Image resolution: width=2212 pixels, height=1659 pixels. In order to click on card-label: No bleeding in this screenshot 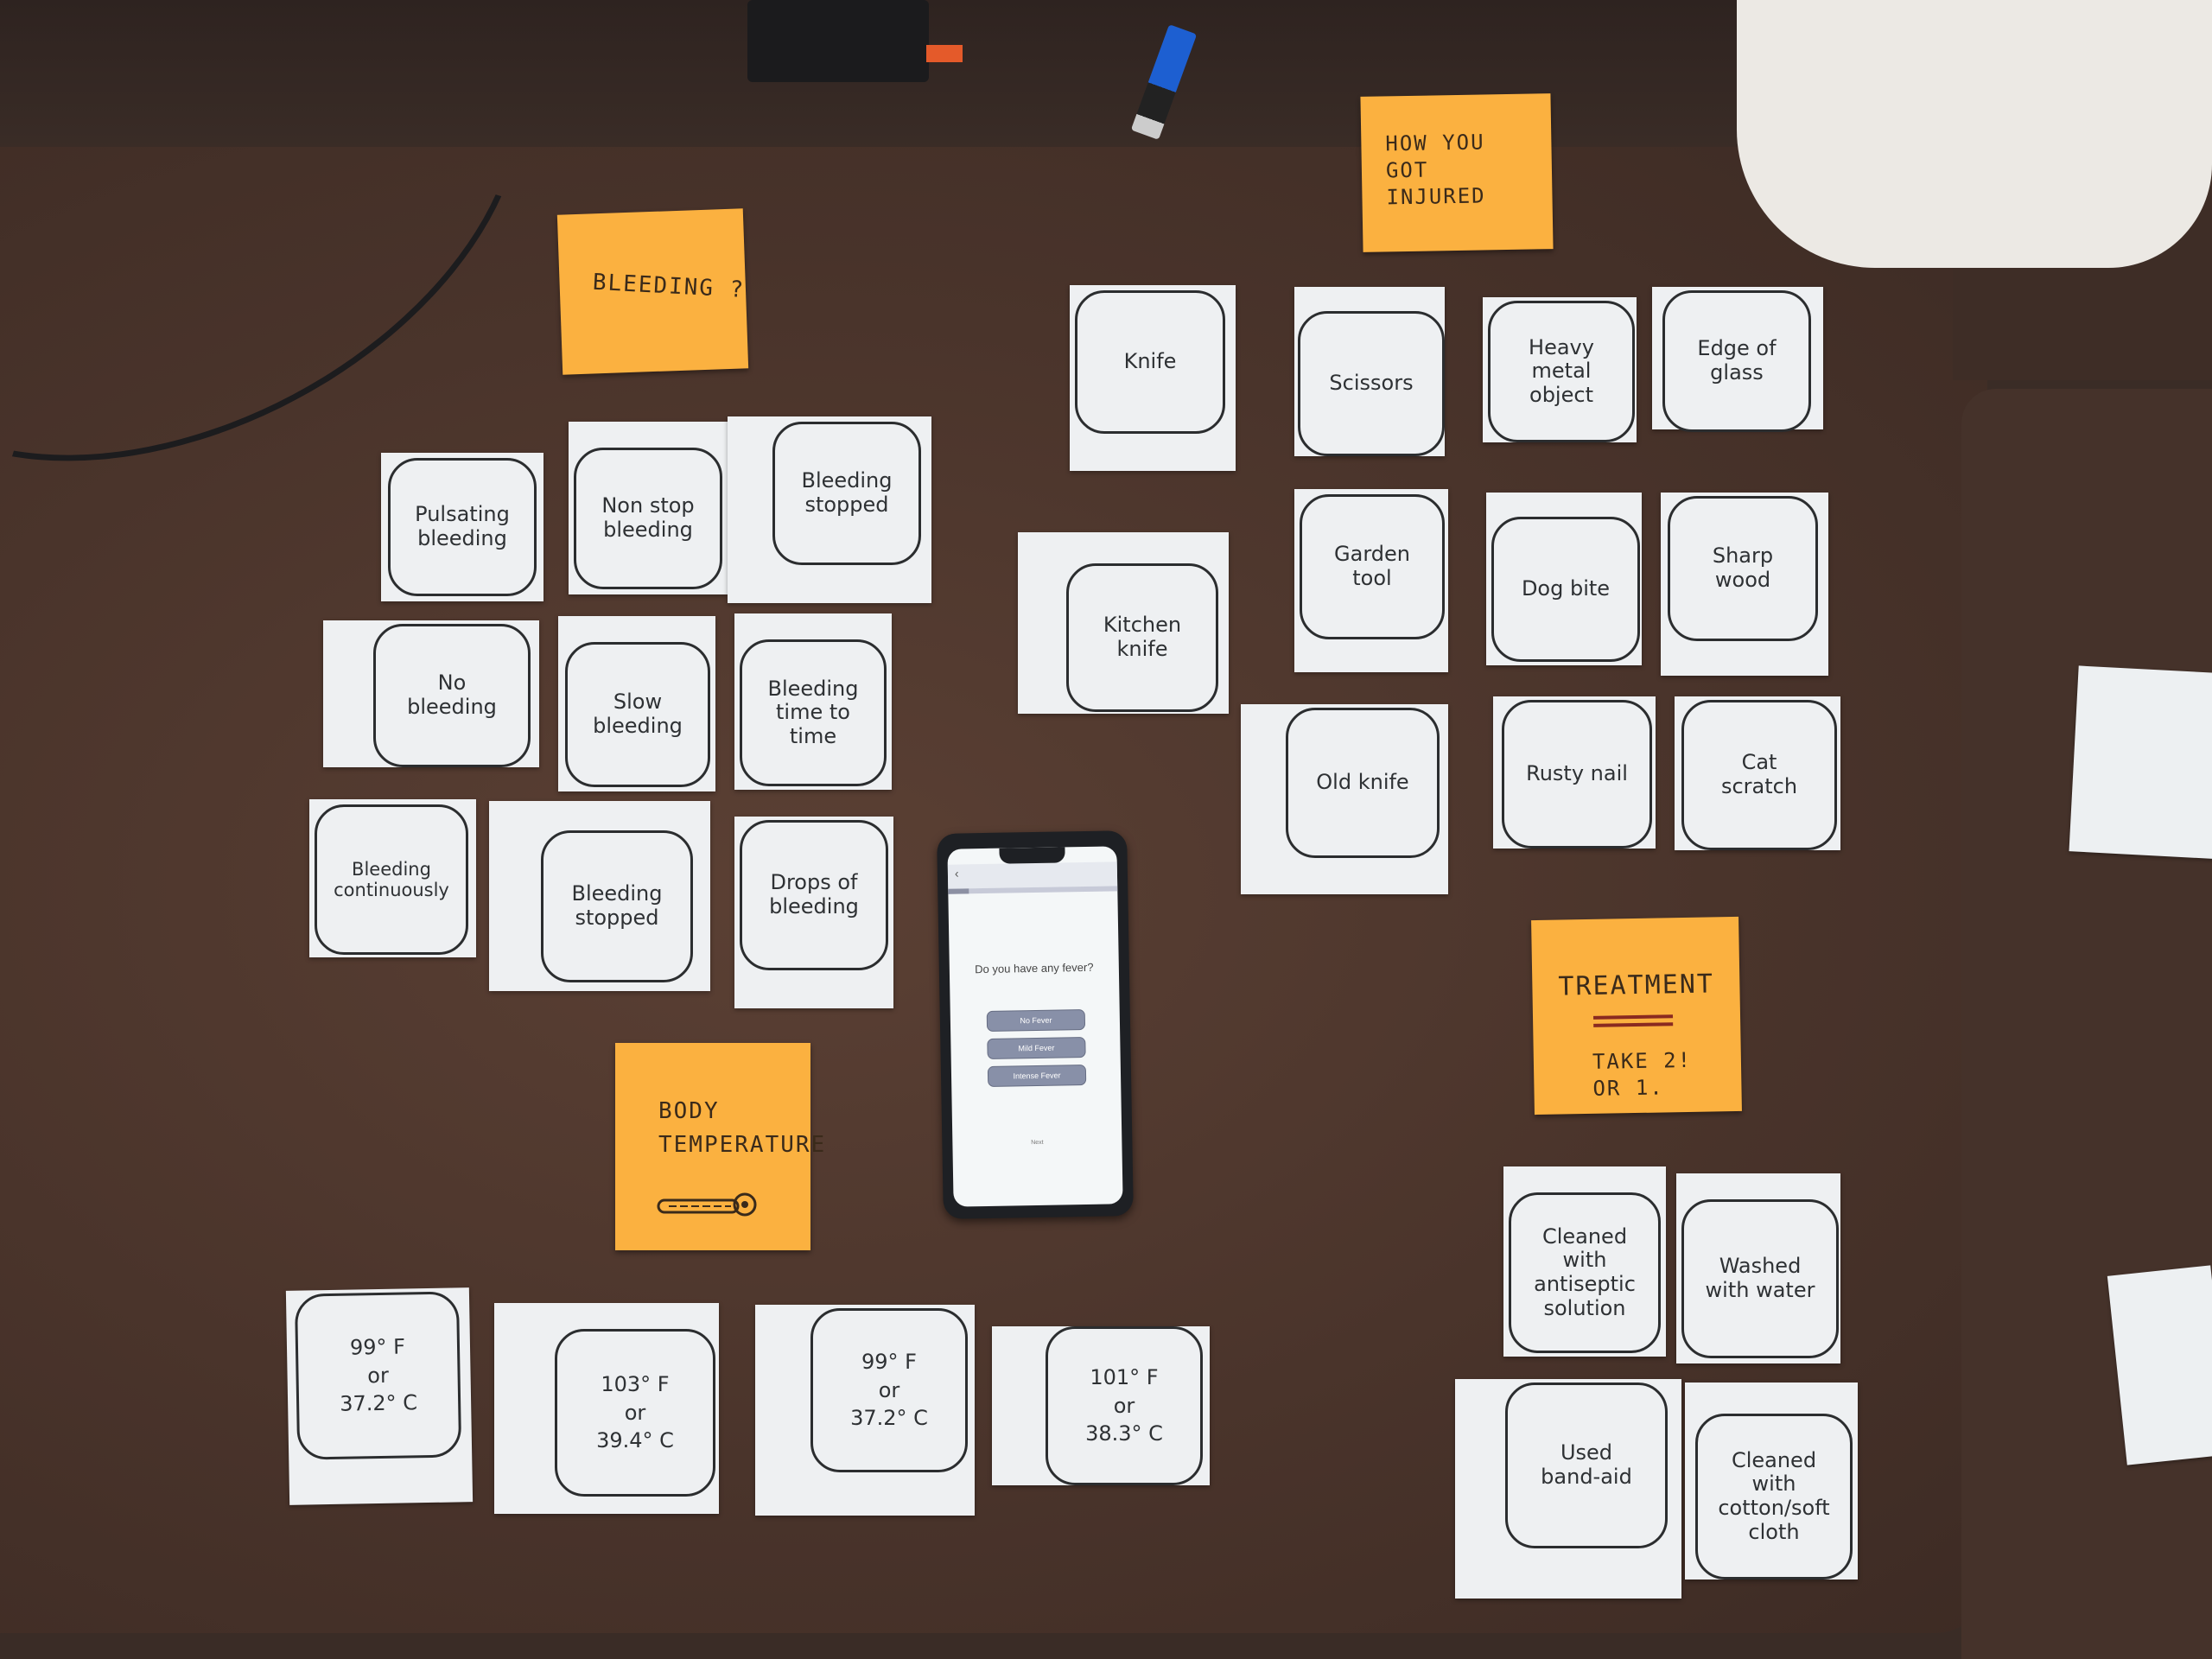, I will do `click(452, 695)`.